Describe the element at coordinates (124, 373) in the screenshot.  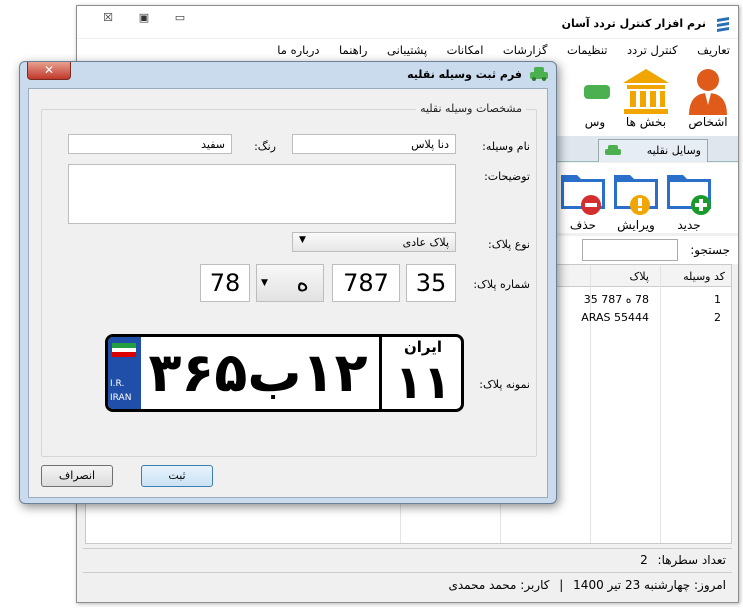
I see `plate-blue-strip: I.R. IRAN` at that location.